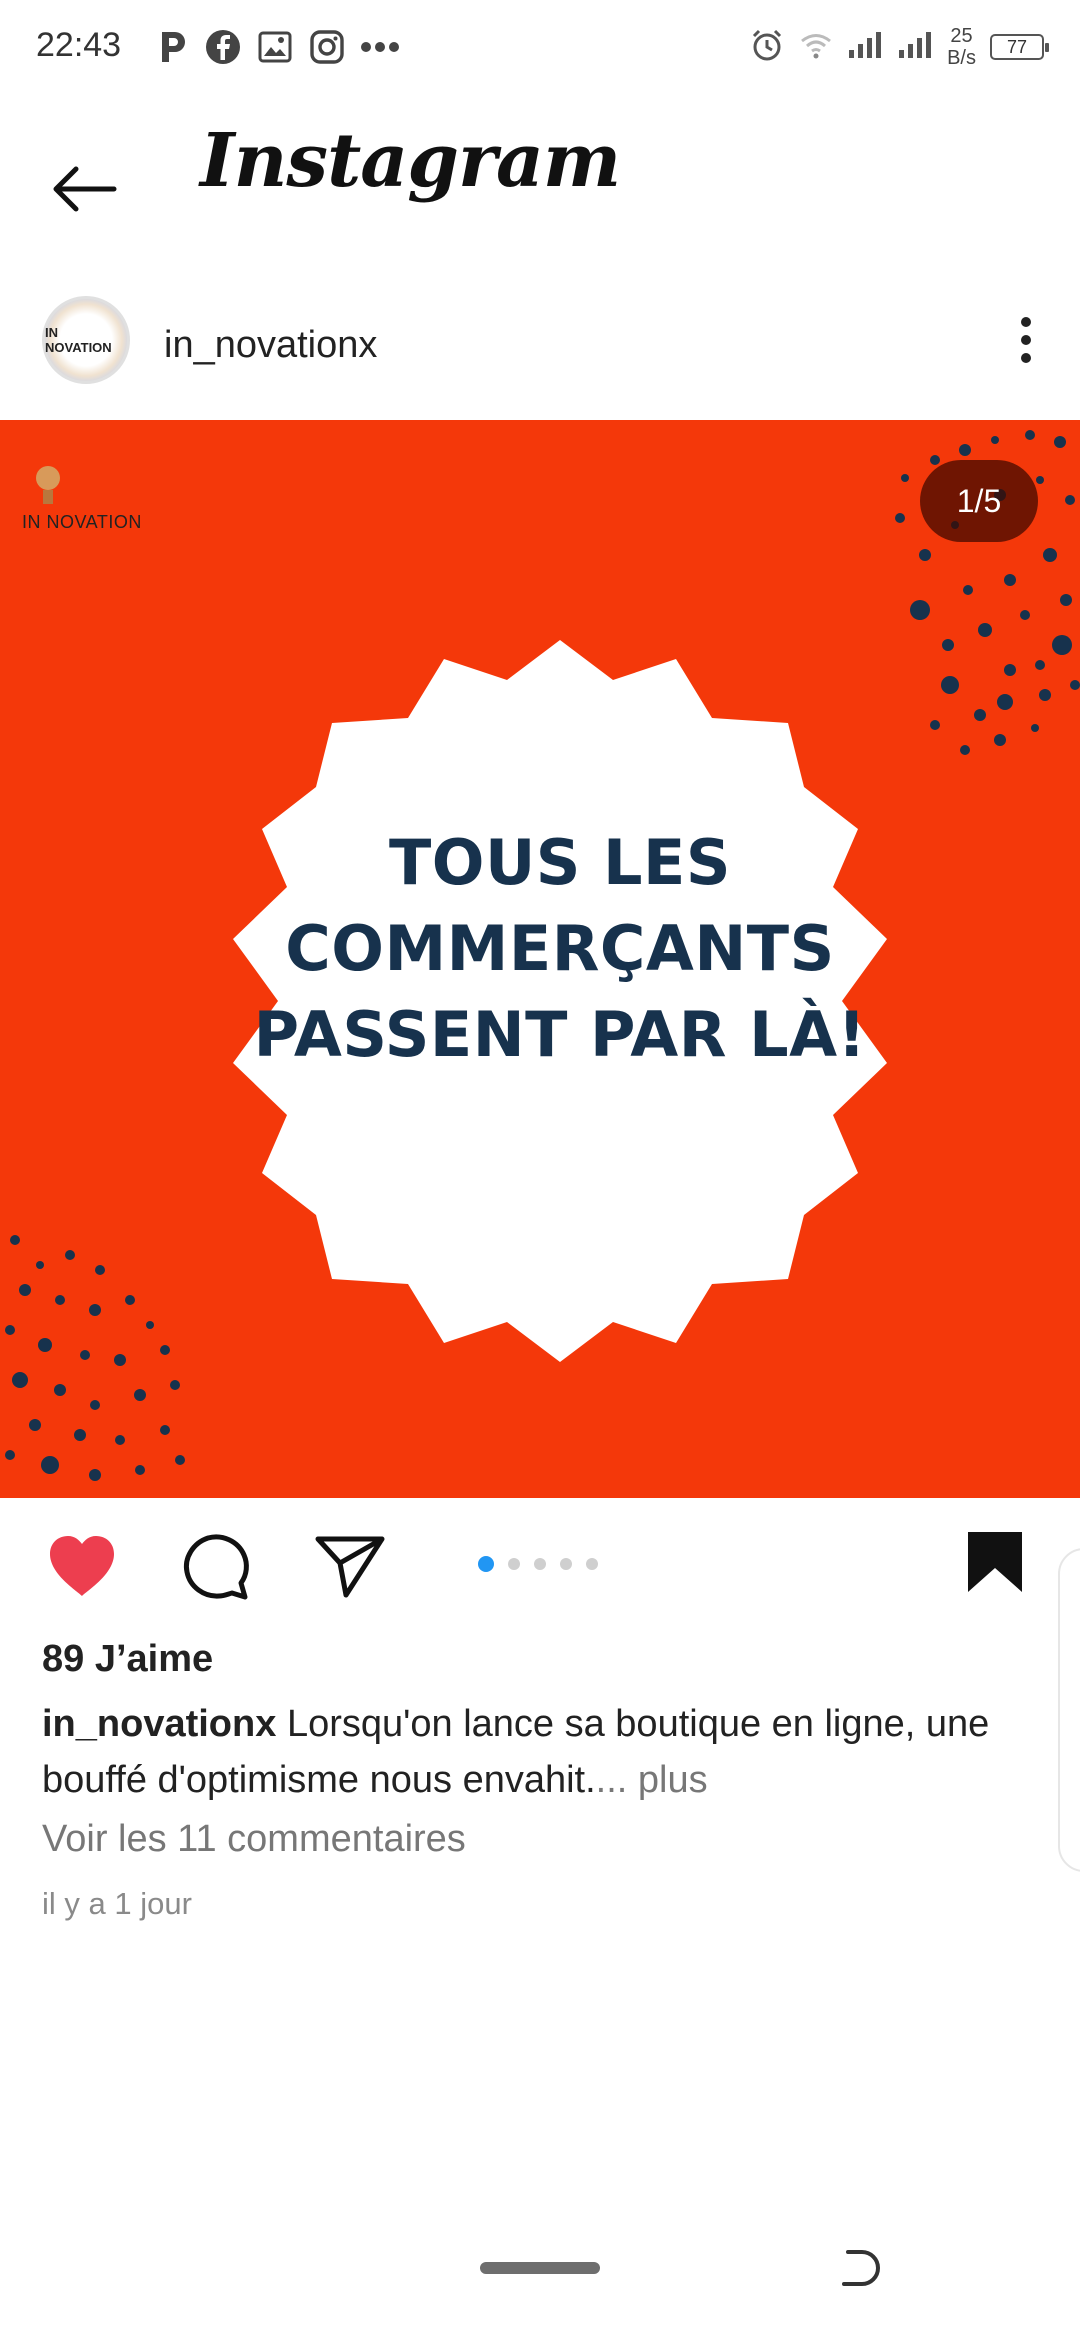 The width and height of the screenshot is (1080, 2340). I want to click on network-speed-value: 25, so click(961, 36).